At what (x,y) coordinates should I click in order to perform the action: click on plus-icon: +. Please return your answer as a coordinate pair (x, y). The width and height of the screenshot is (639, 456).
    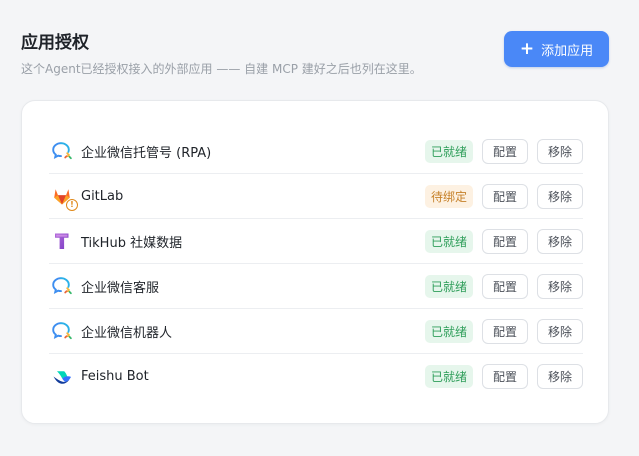
    Looking at the image, I should click on (527, 49).